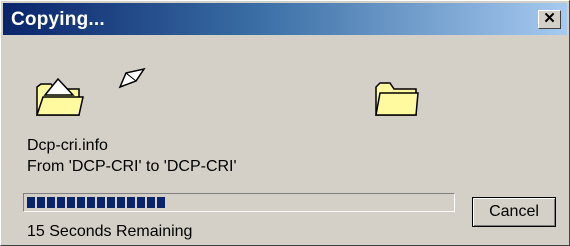 This screenshot has height=246, width=570. Describe the element at coordinates (514, 212) in the screenshot. I see `cancel-button: Cancel` at that location.